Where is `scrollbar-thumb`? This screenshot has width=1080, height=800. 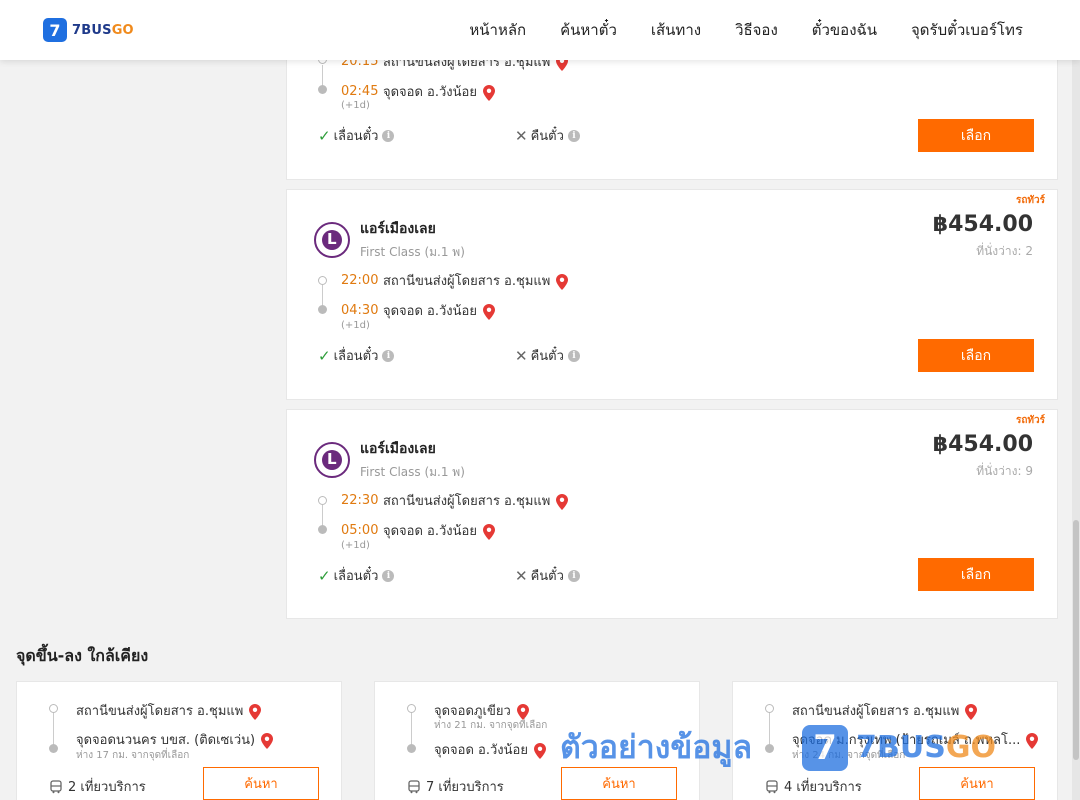 scrollbar-thumb is located at coordinates (1076, 640).